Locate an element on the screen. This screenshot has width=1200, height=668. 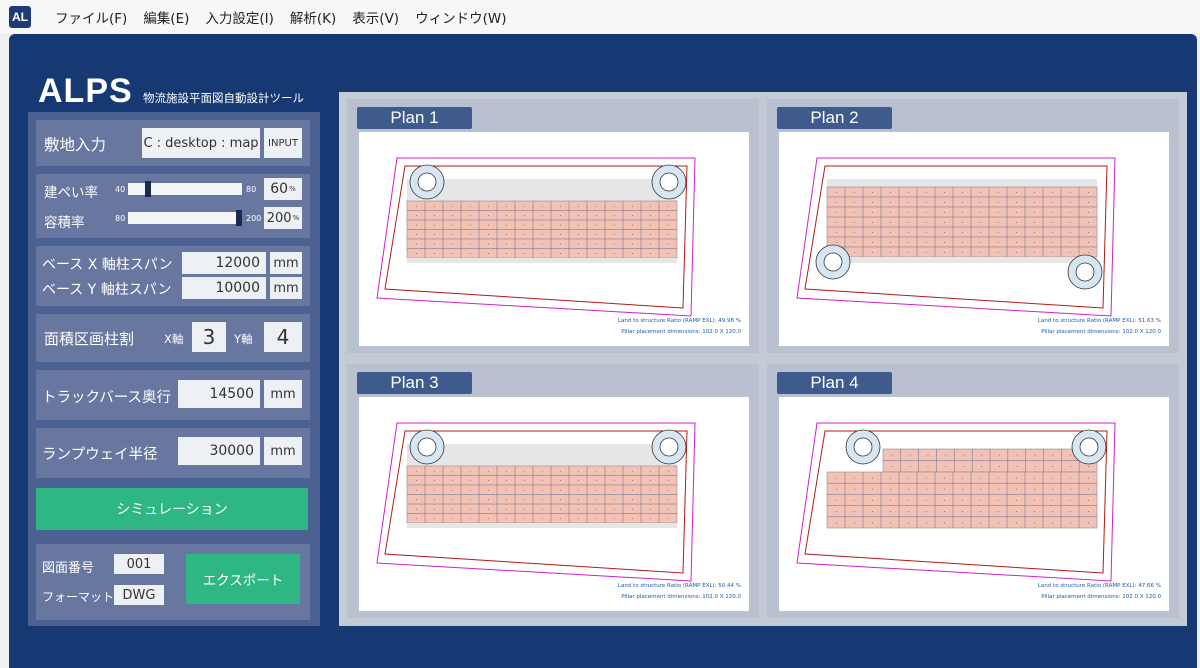
ramp-radius-unit: mm is located at coordinates (283, 451).